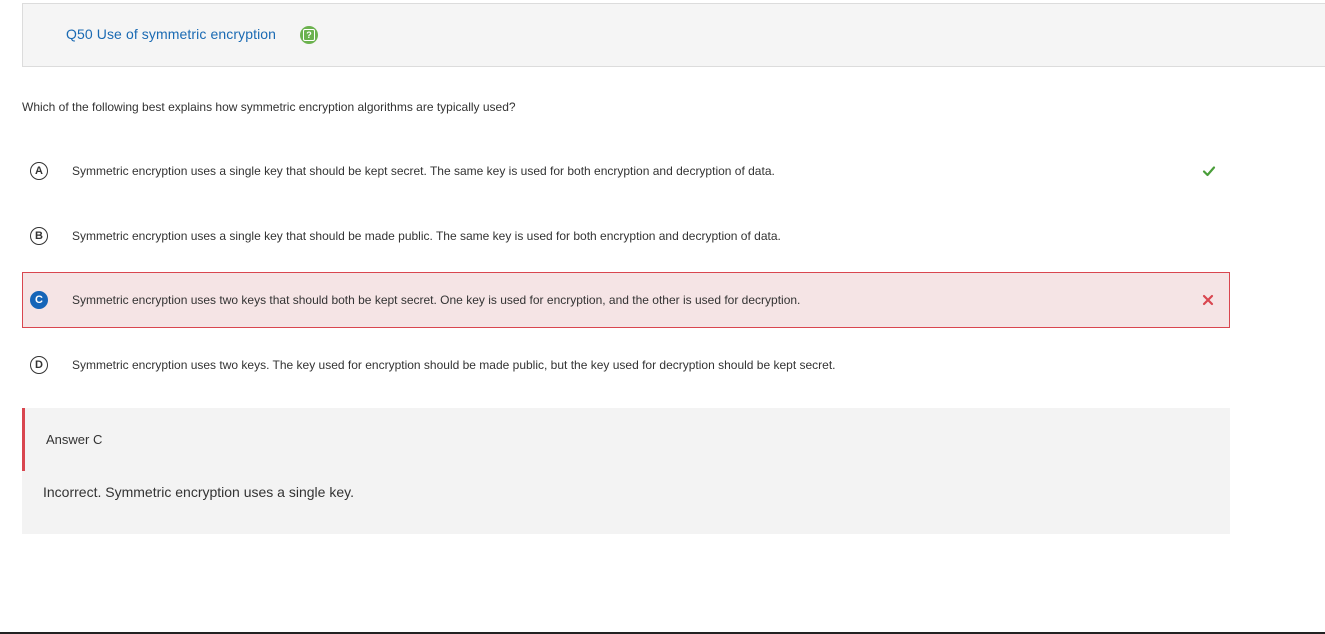 Image resolution: width=1325 pixels, height=634 pixels. What do you see at coordinates (171, 34) in the screenshot?
I see `question-title: Q50 Use of symmetric encryption` at bounding box center [171, 34].